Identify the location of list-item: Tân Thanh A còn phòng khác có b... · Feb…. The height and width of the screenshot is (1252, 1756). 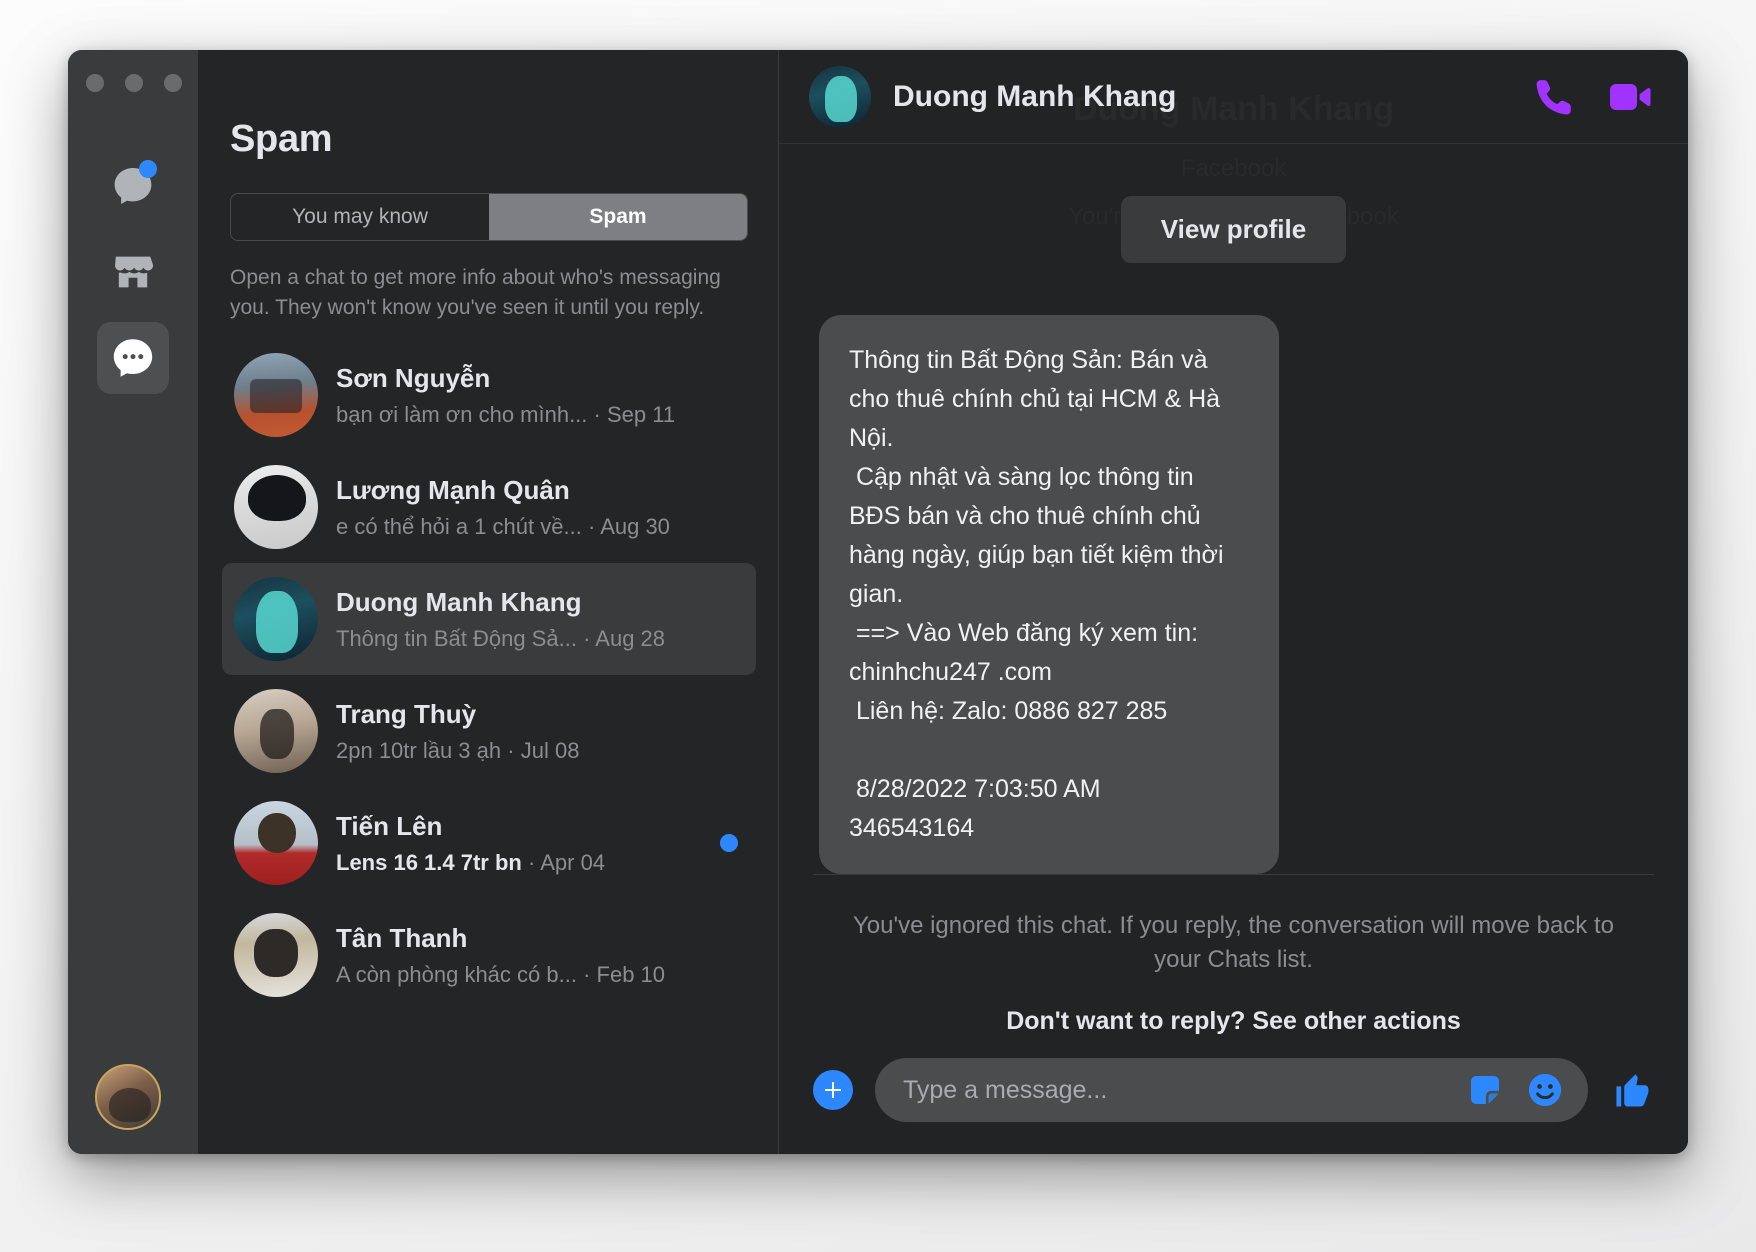
(489, 955).